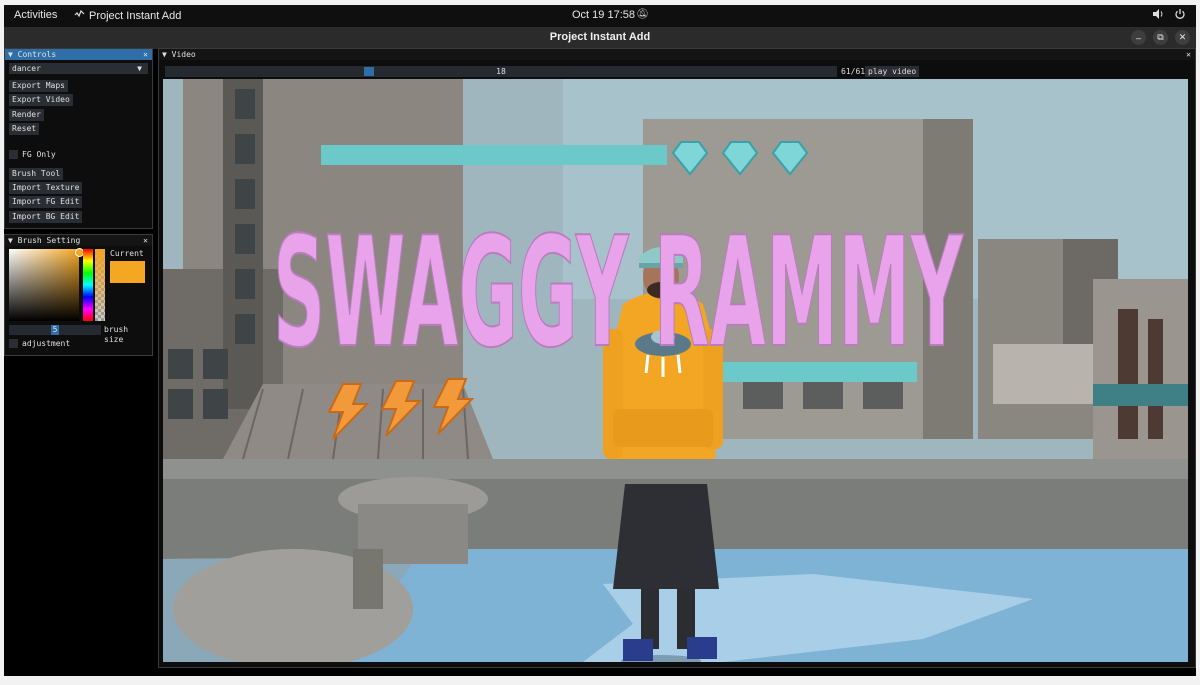  What do you see at coordinates (13, 343) in the screenshot?
I see `adjustment-checkbox` at bounding box center [13, 343].